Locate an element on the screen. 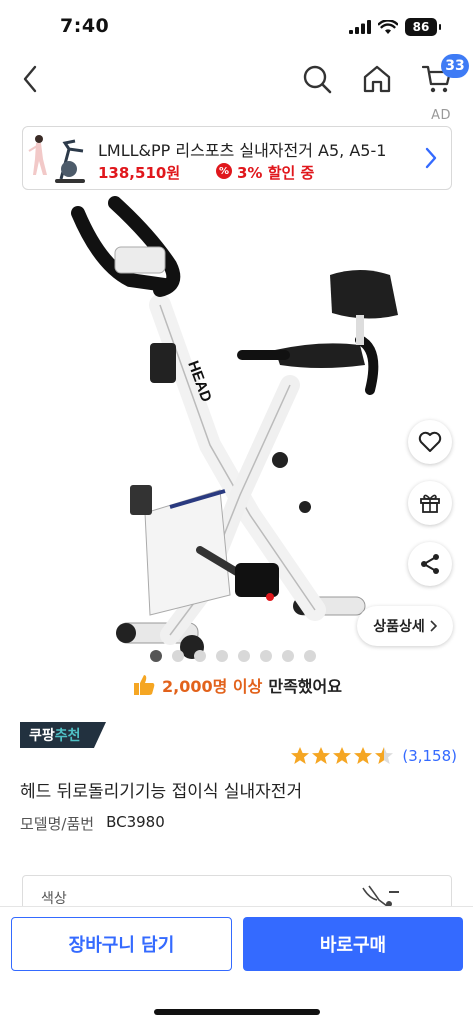 The width and height of the screenshot is (473, 1024). back-button is located at coordinates (30, 79).